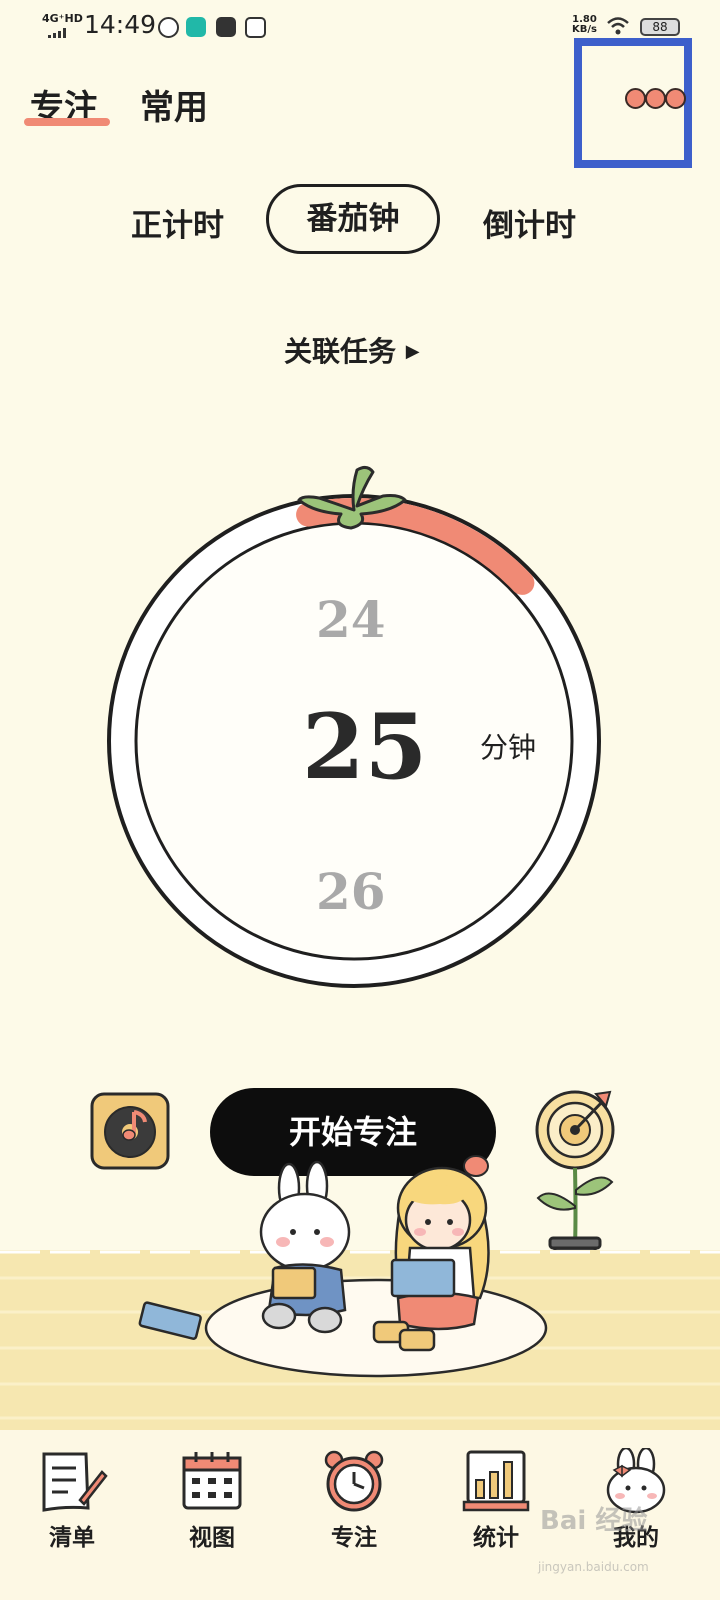  Describe the element at coordinates (584, 29) in the screenshot. I see `speed-unit: KB/s` at that location.